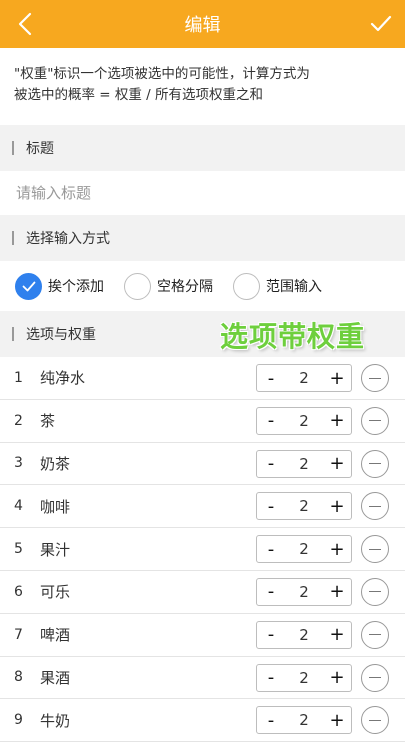 This screenshot has width=405, height=742. Describe the element at coordinates (202, 25) in the screenshot. I see `page-title: 编辑` at that location.